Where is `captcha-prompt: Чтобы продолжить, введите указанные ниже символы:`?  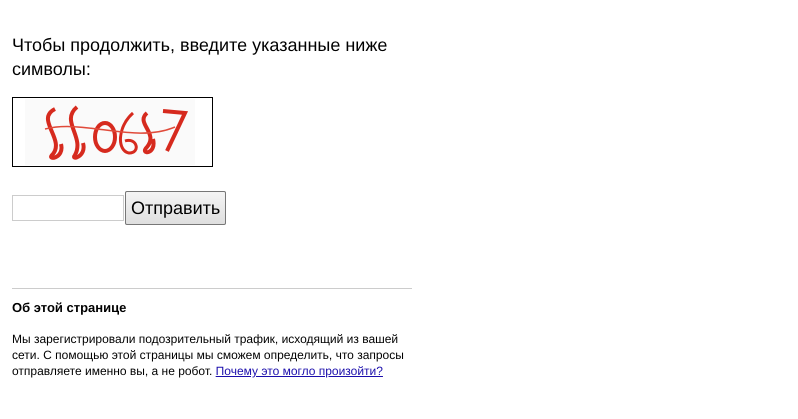 captcha-prompt: Чтобы продолжить, введите указанные ниже символы: is located at coordinates (200, 57).